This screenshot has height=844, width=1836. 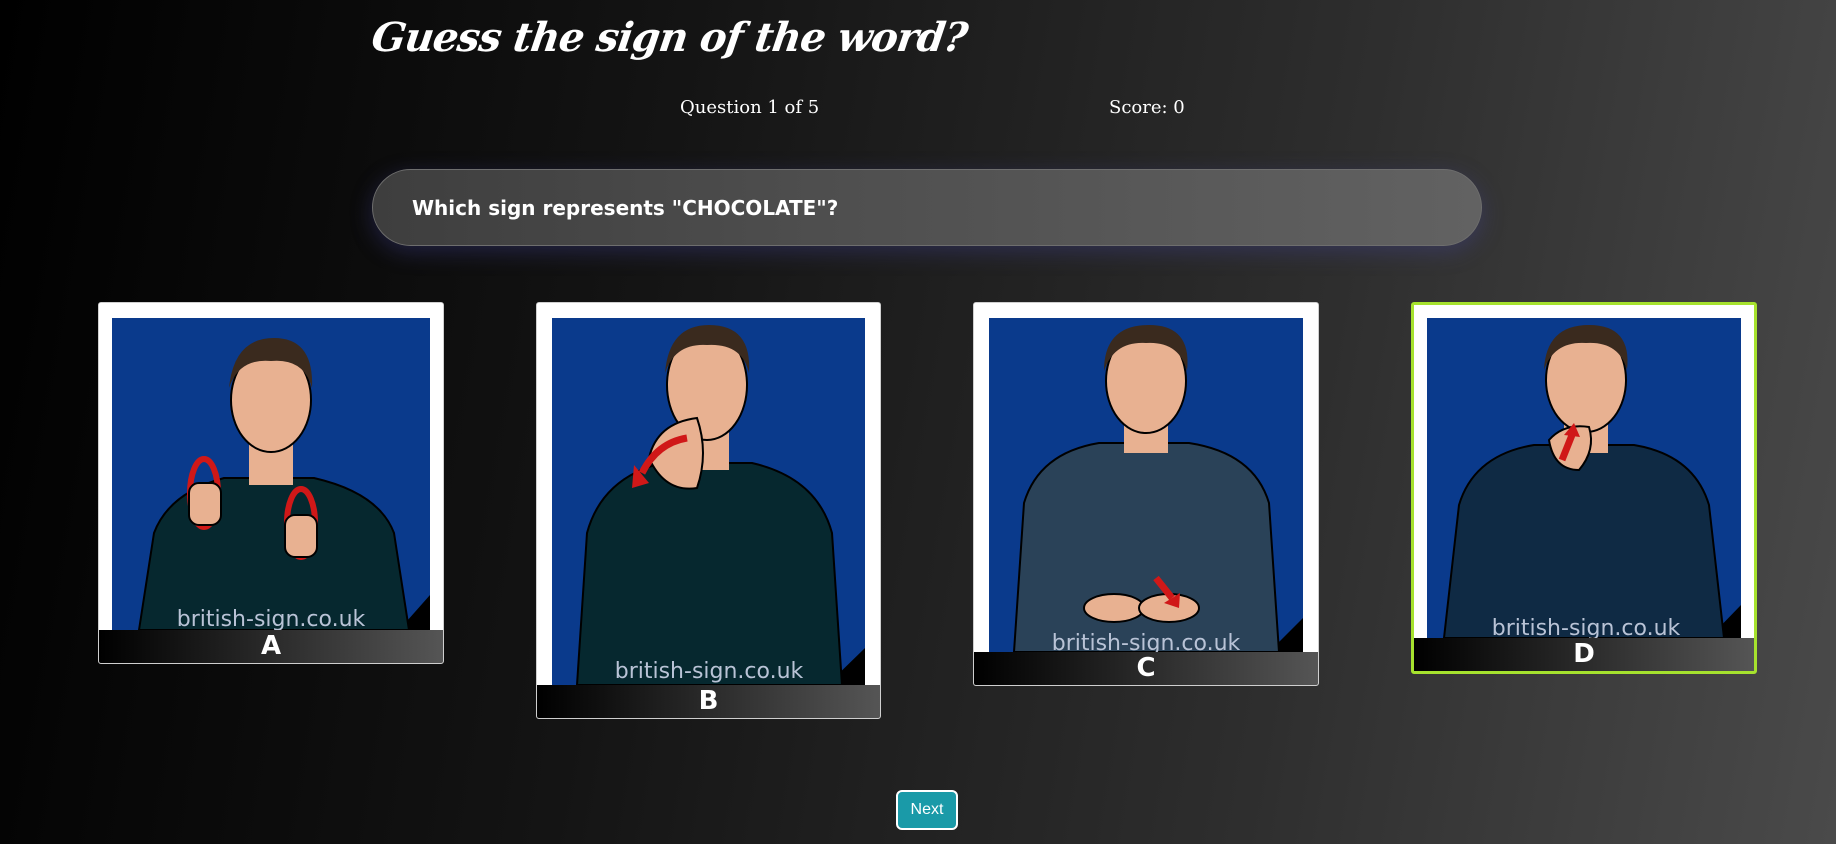 I want to click on answer-option-c: british-sign.co.uk C, so click(x=1146, y=494).